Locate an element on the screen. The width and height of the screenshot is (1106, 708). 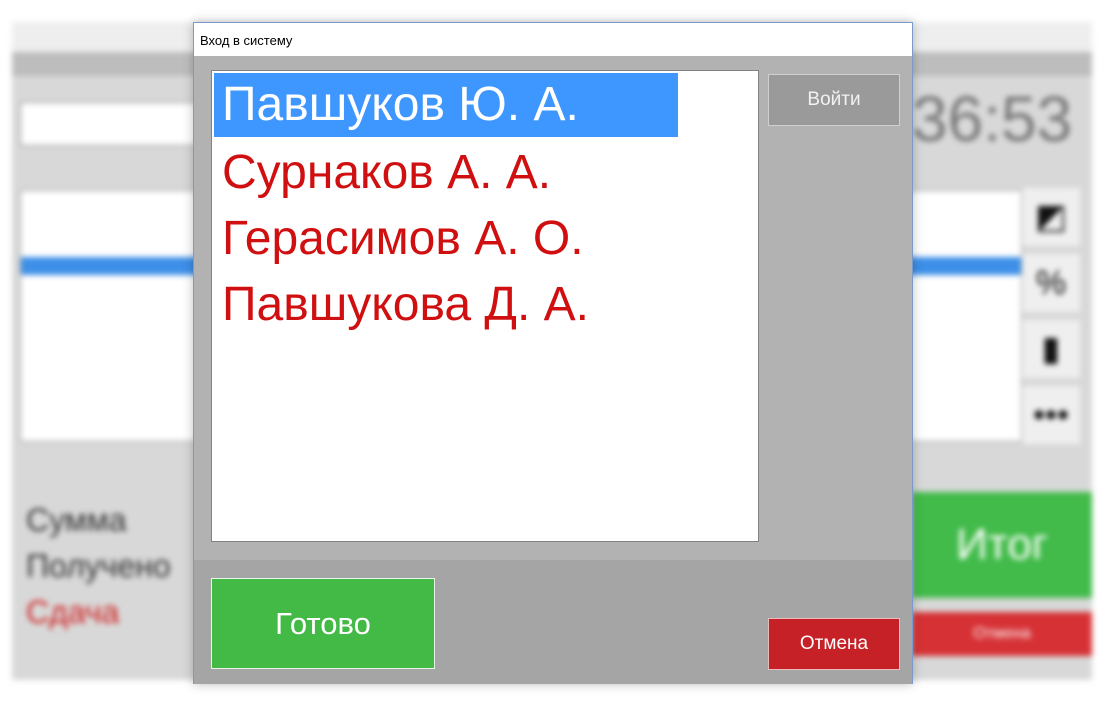
background-edit-icon: ◩ is located at coordinates (1051, 217).